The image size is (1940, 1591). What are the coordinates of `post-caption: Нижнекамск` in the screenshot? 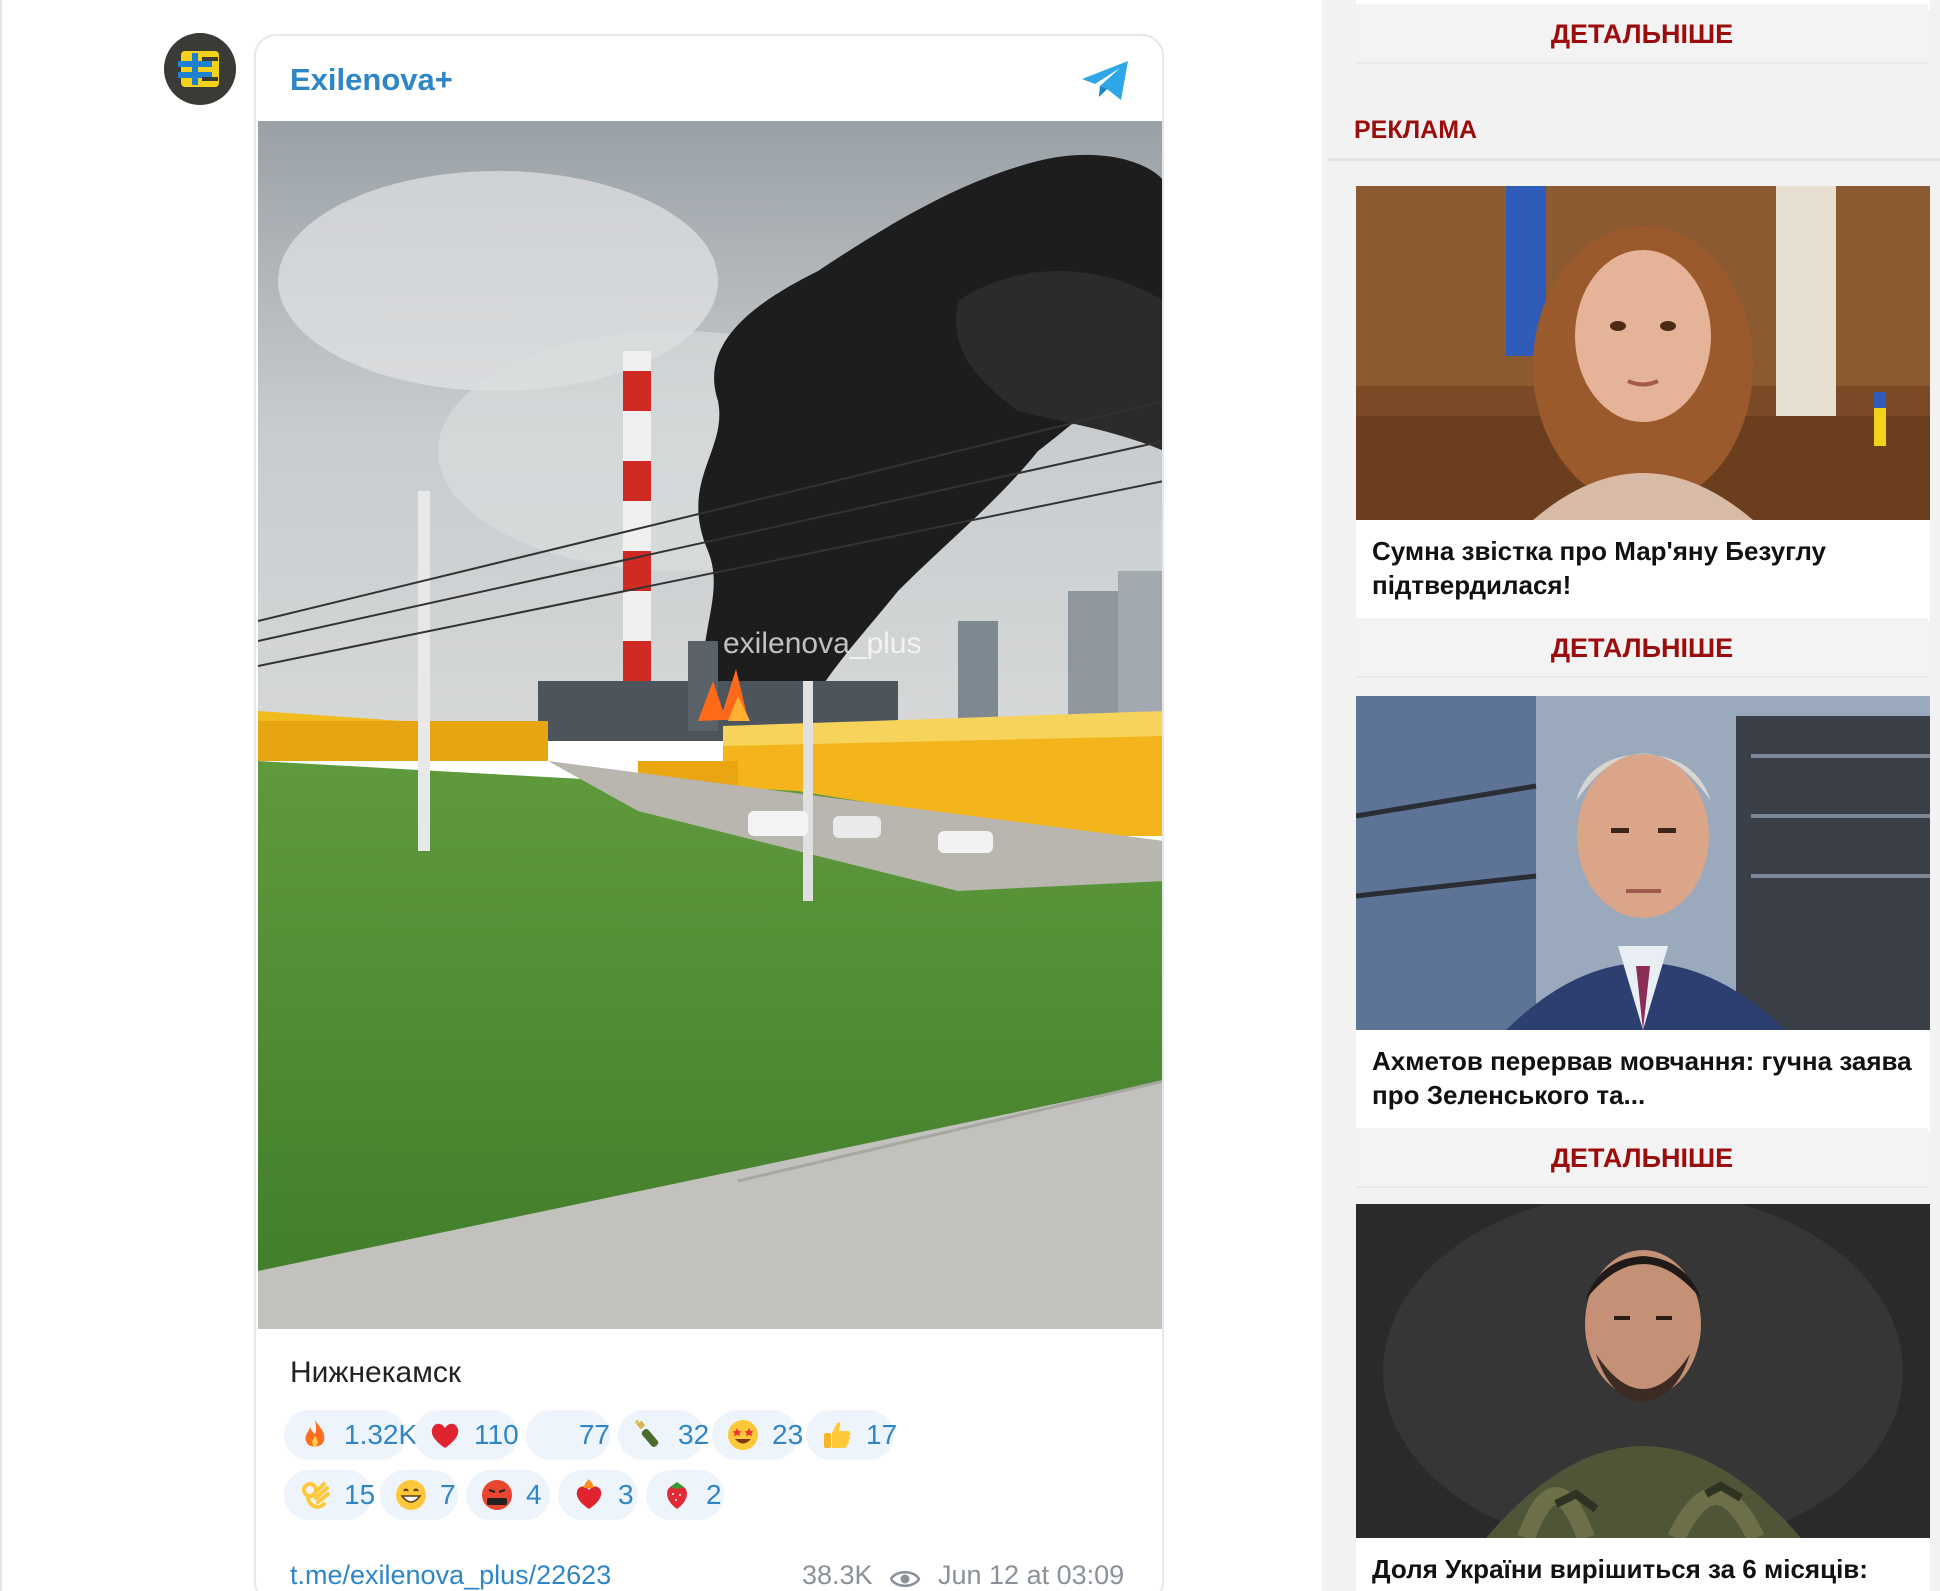 It's located at (375, 1372).